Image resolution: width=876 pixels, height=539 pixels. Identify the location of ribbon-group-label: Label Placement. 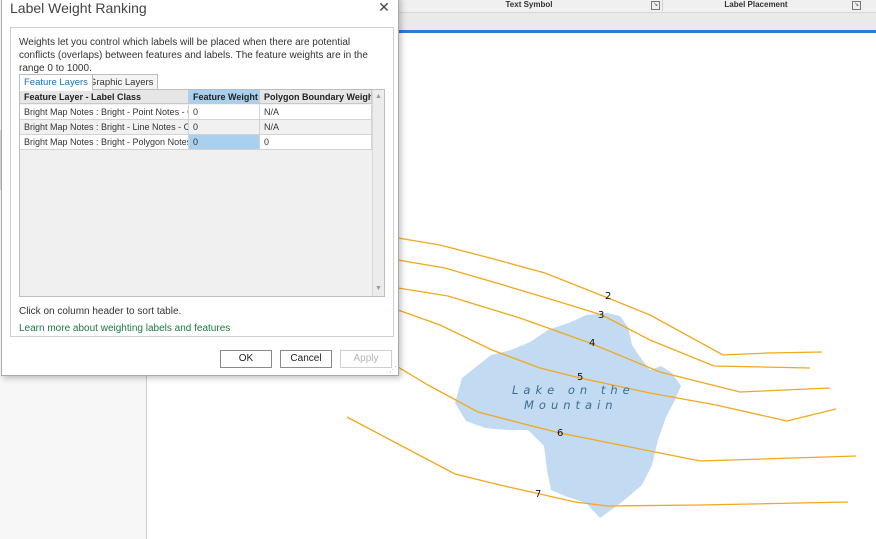
(756, 4).